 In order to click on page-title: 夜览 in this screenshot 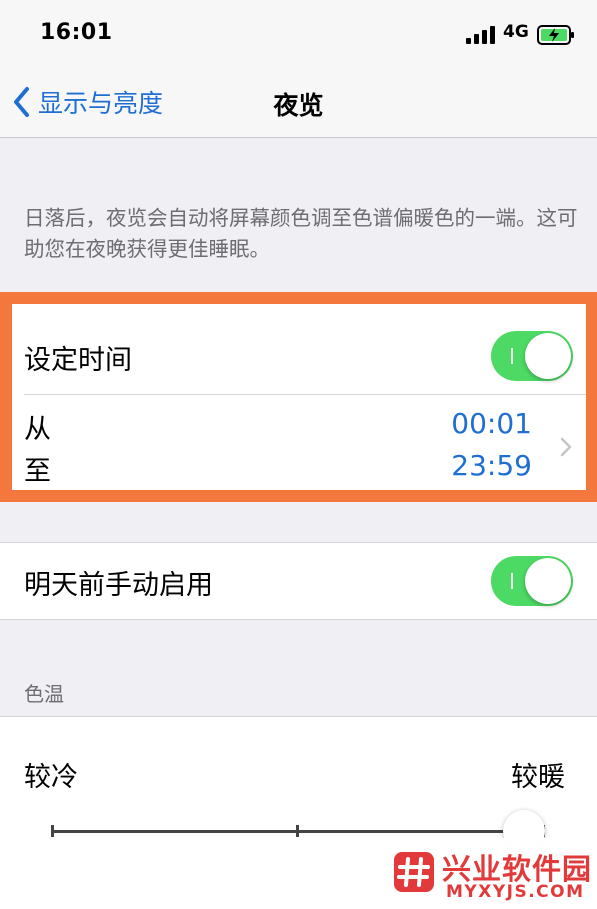, I will do `click(298, 104)`.